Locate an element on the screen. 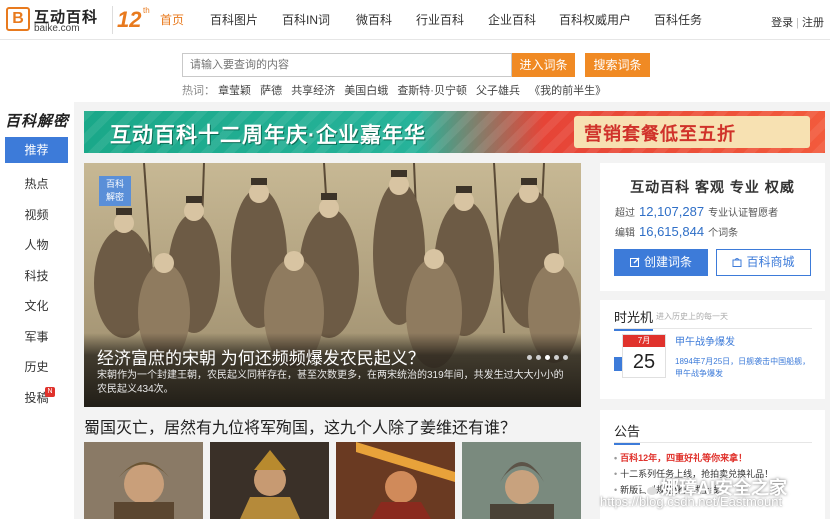 The image size is (830, 519). enter-entry-button: 进入词条 is located at coordinates (543, 65).